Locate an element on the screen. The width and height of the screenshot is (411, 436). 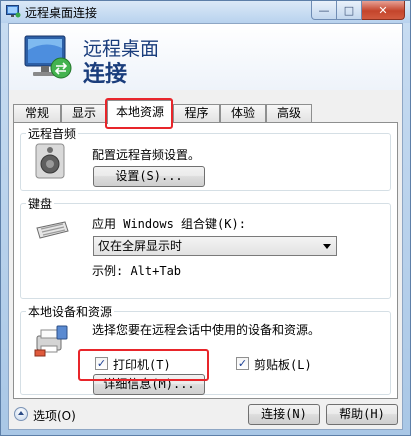
options-toggle-label: 选项(O) is located at coordinates (54, 415).